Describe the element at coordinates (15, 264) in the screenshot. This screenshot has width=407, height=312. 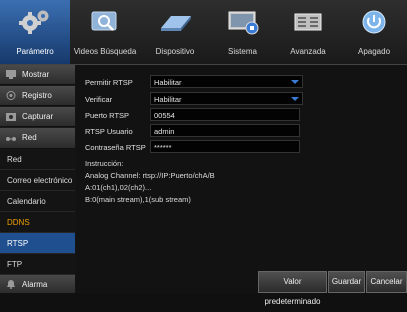
I see `subnav-ftp-label: FTP` at that location.